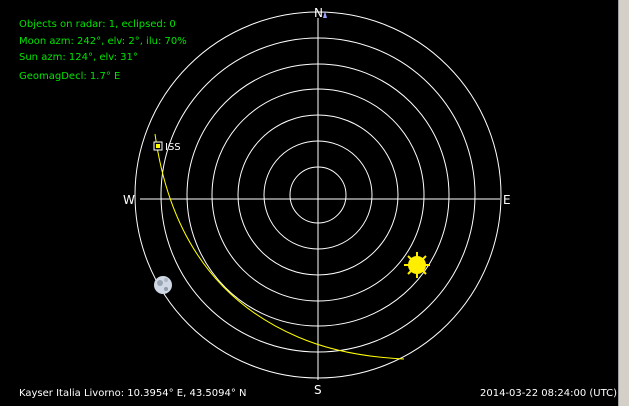 The height and width of the screenshot is (406, 629). Describe the element at coordinates (70, 76) in the screenshot. I see `geomag-decl-text: GeomagDecl: 1.7° E` at that location.